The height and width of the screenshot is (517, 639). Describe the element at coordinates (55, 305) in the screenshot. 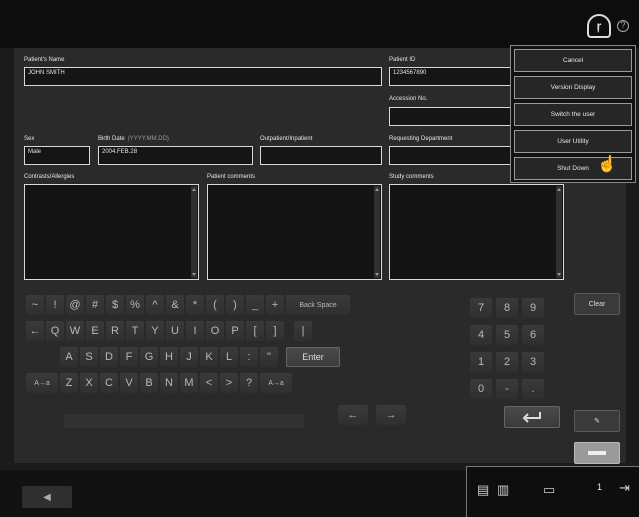

I see `key: !` at that location.